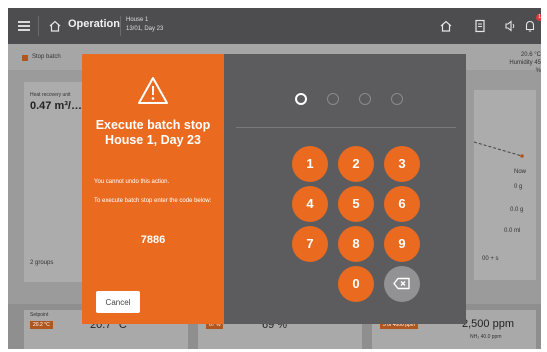 The height and width of the screenshot is (352, 547). I want to click on groups-label: 2 groups, so click(42, 263).